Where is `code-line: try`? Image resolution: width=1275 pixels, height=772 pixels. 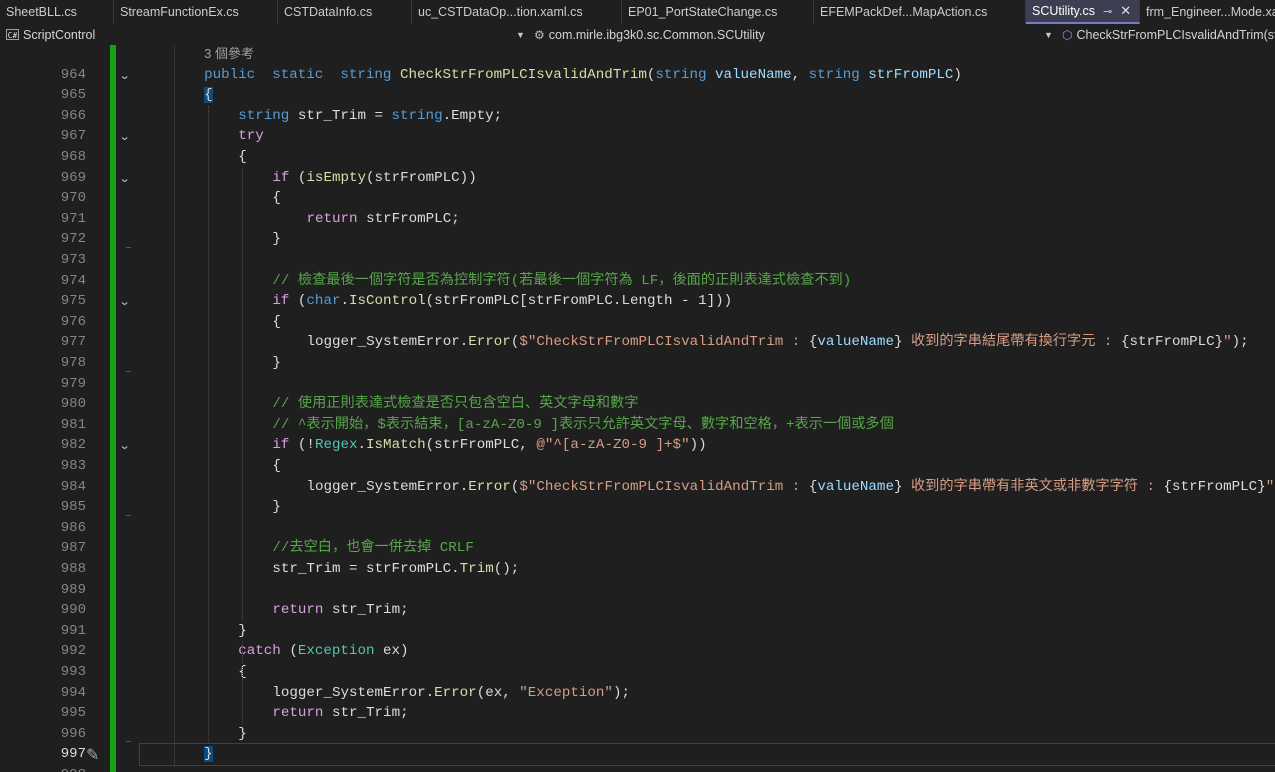 code-line: try is located at coordinates (202, 136).